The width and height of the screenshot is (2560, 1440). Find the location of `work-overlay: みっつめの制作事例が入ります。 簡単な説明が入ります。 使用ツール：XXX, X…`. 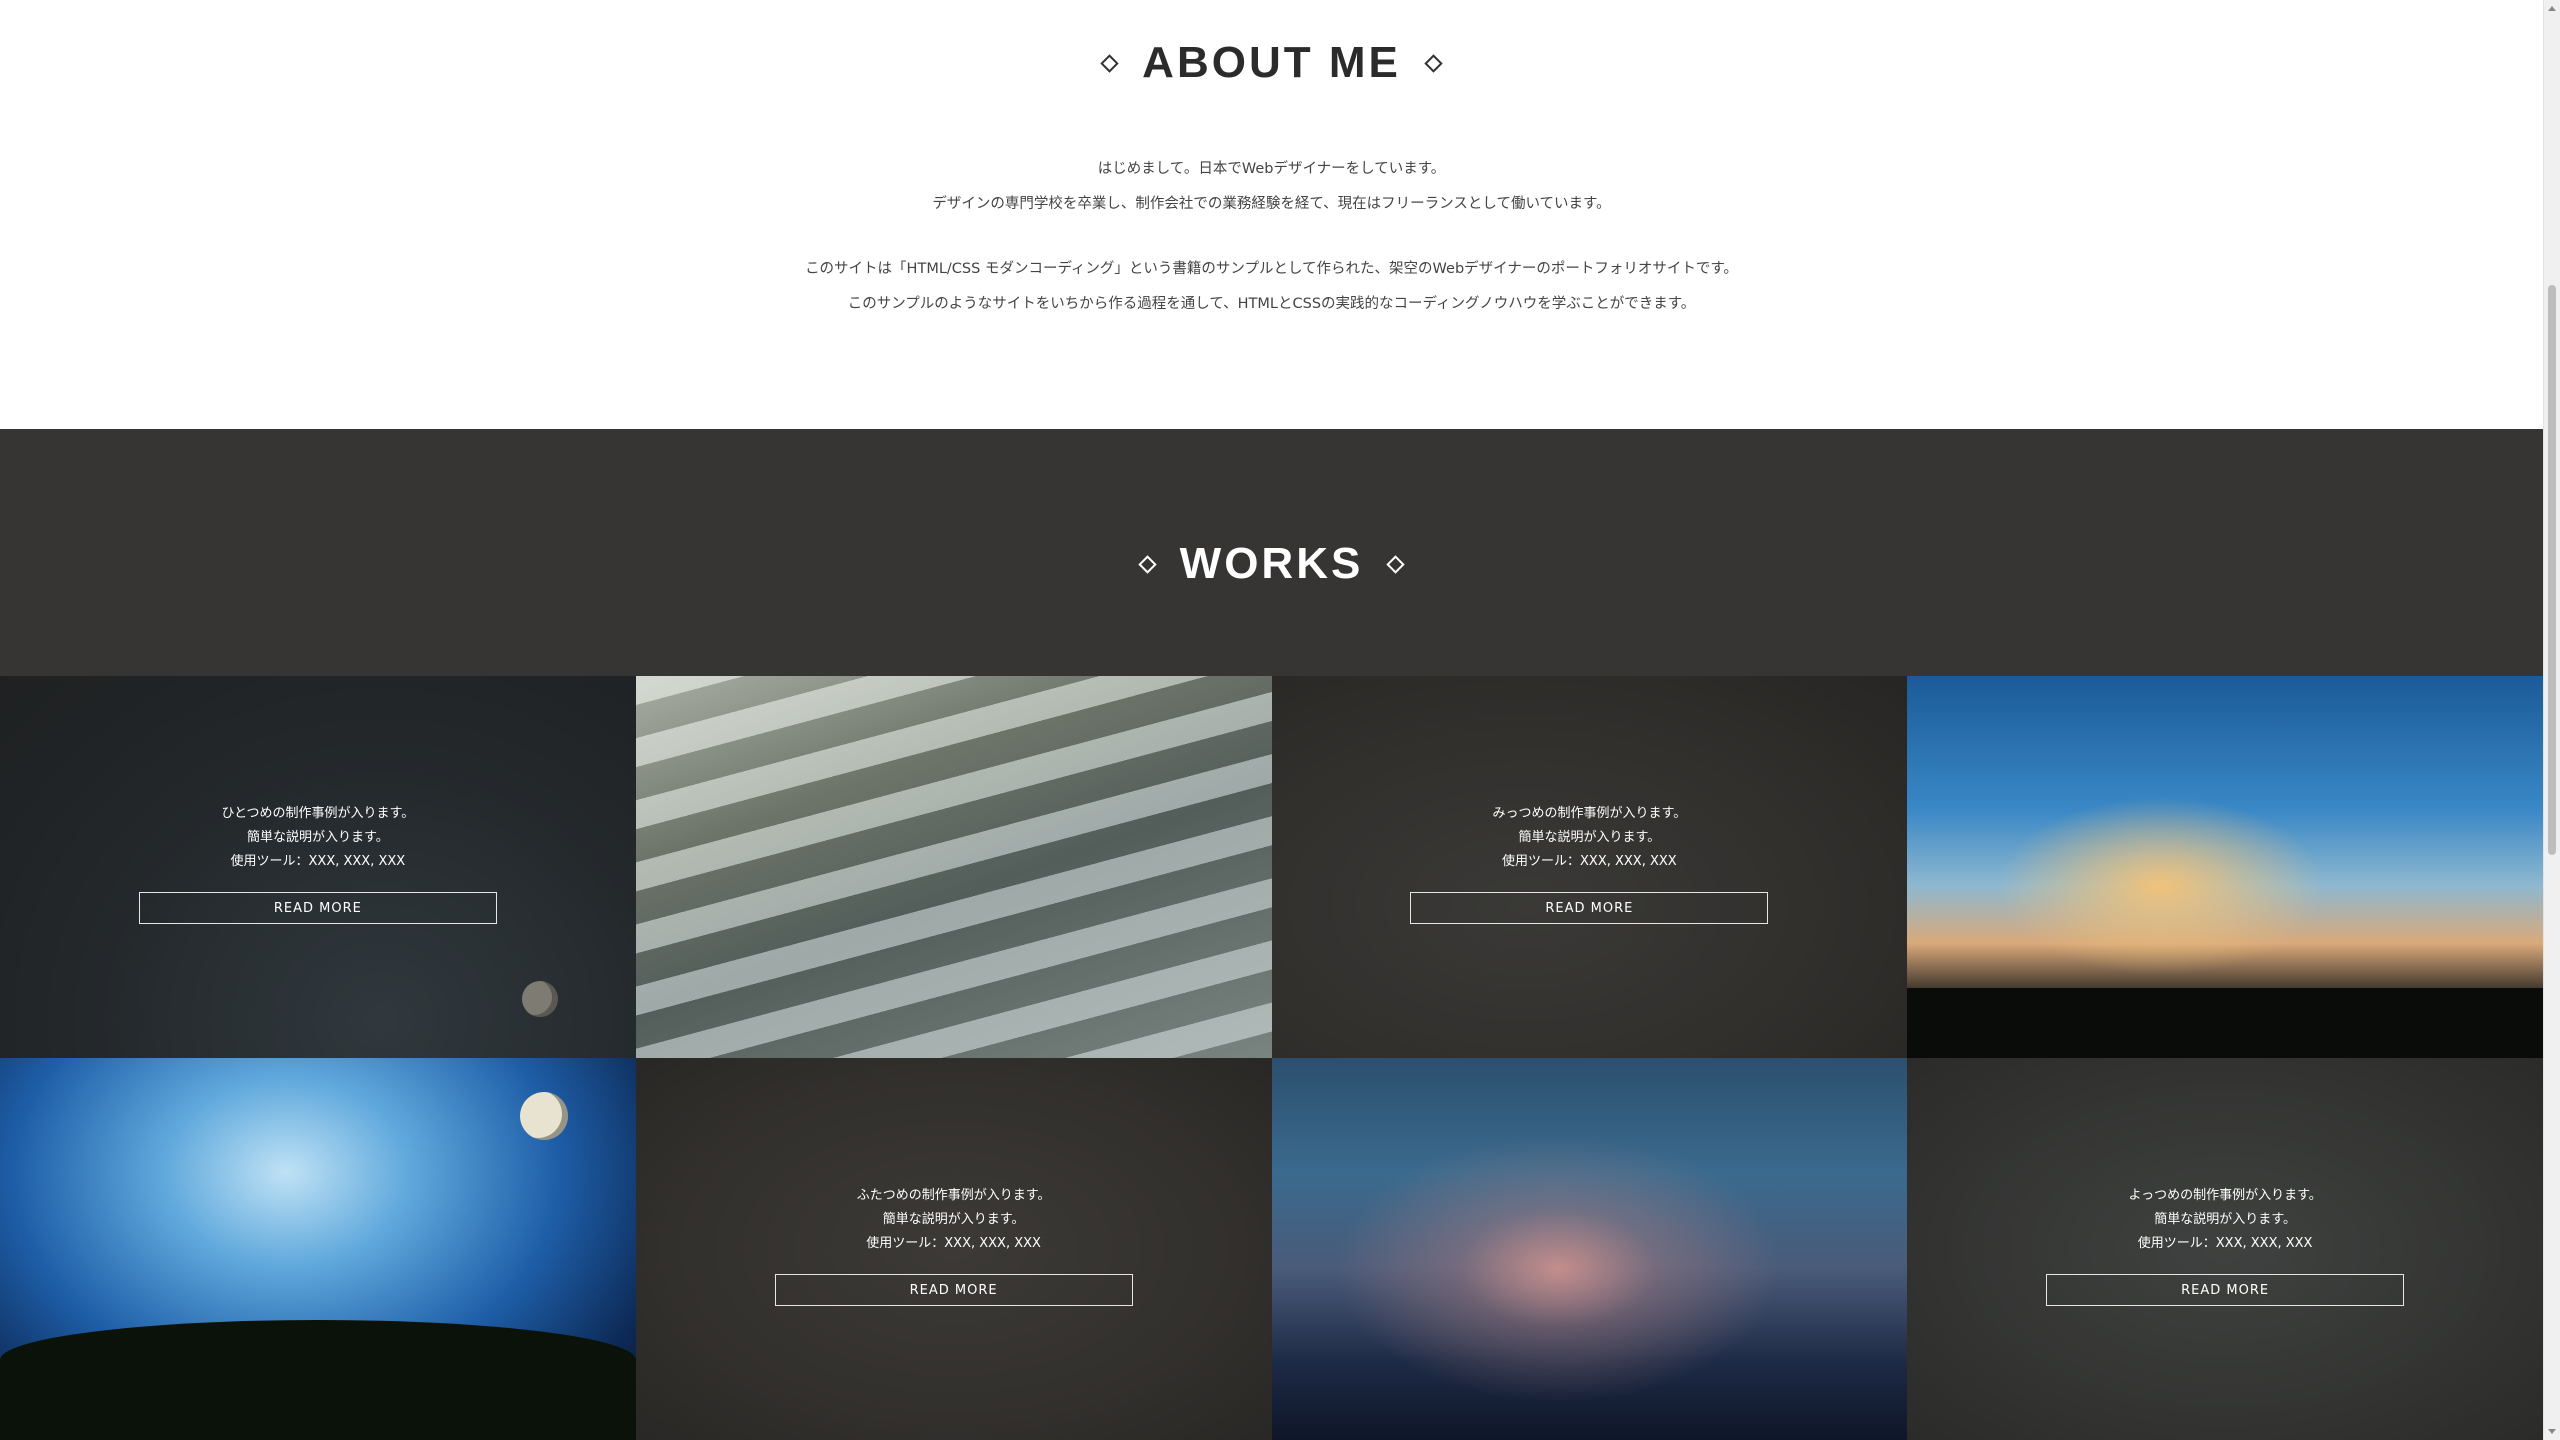

work-overlay: みっつめの制作事例が入ります。 簡単な説明が入ります。 使用ツール：XXX, X… is located at coordinates (1589, 867).